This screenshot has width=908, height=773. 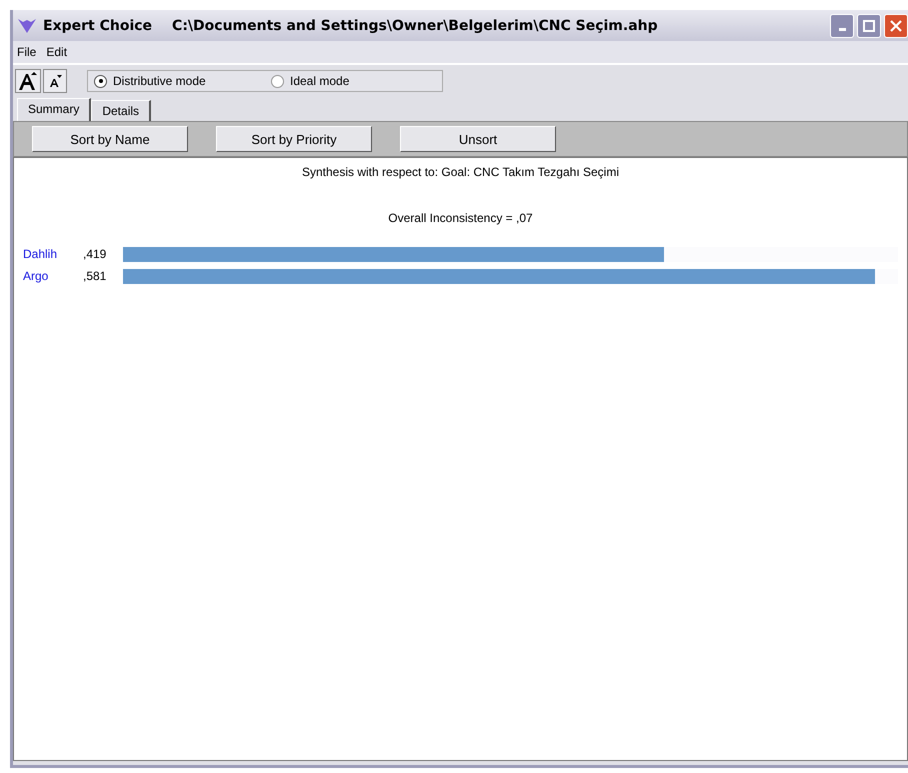 I want to click on increase-font-button, so click(x=28, y=81).